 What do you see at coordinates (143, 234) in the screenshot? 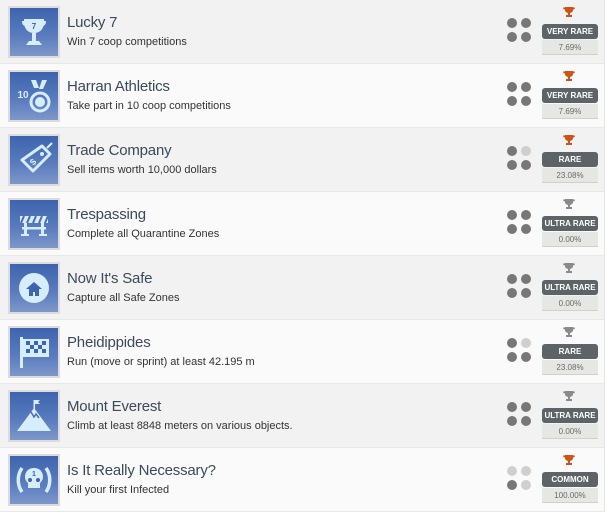
I see `achievement-description: Complete all Quarantine Zones` at bounding box center [143, 234].